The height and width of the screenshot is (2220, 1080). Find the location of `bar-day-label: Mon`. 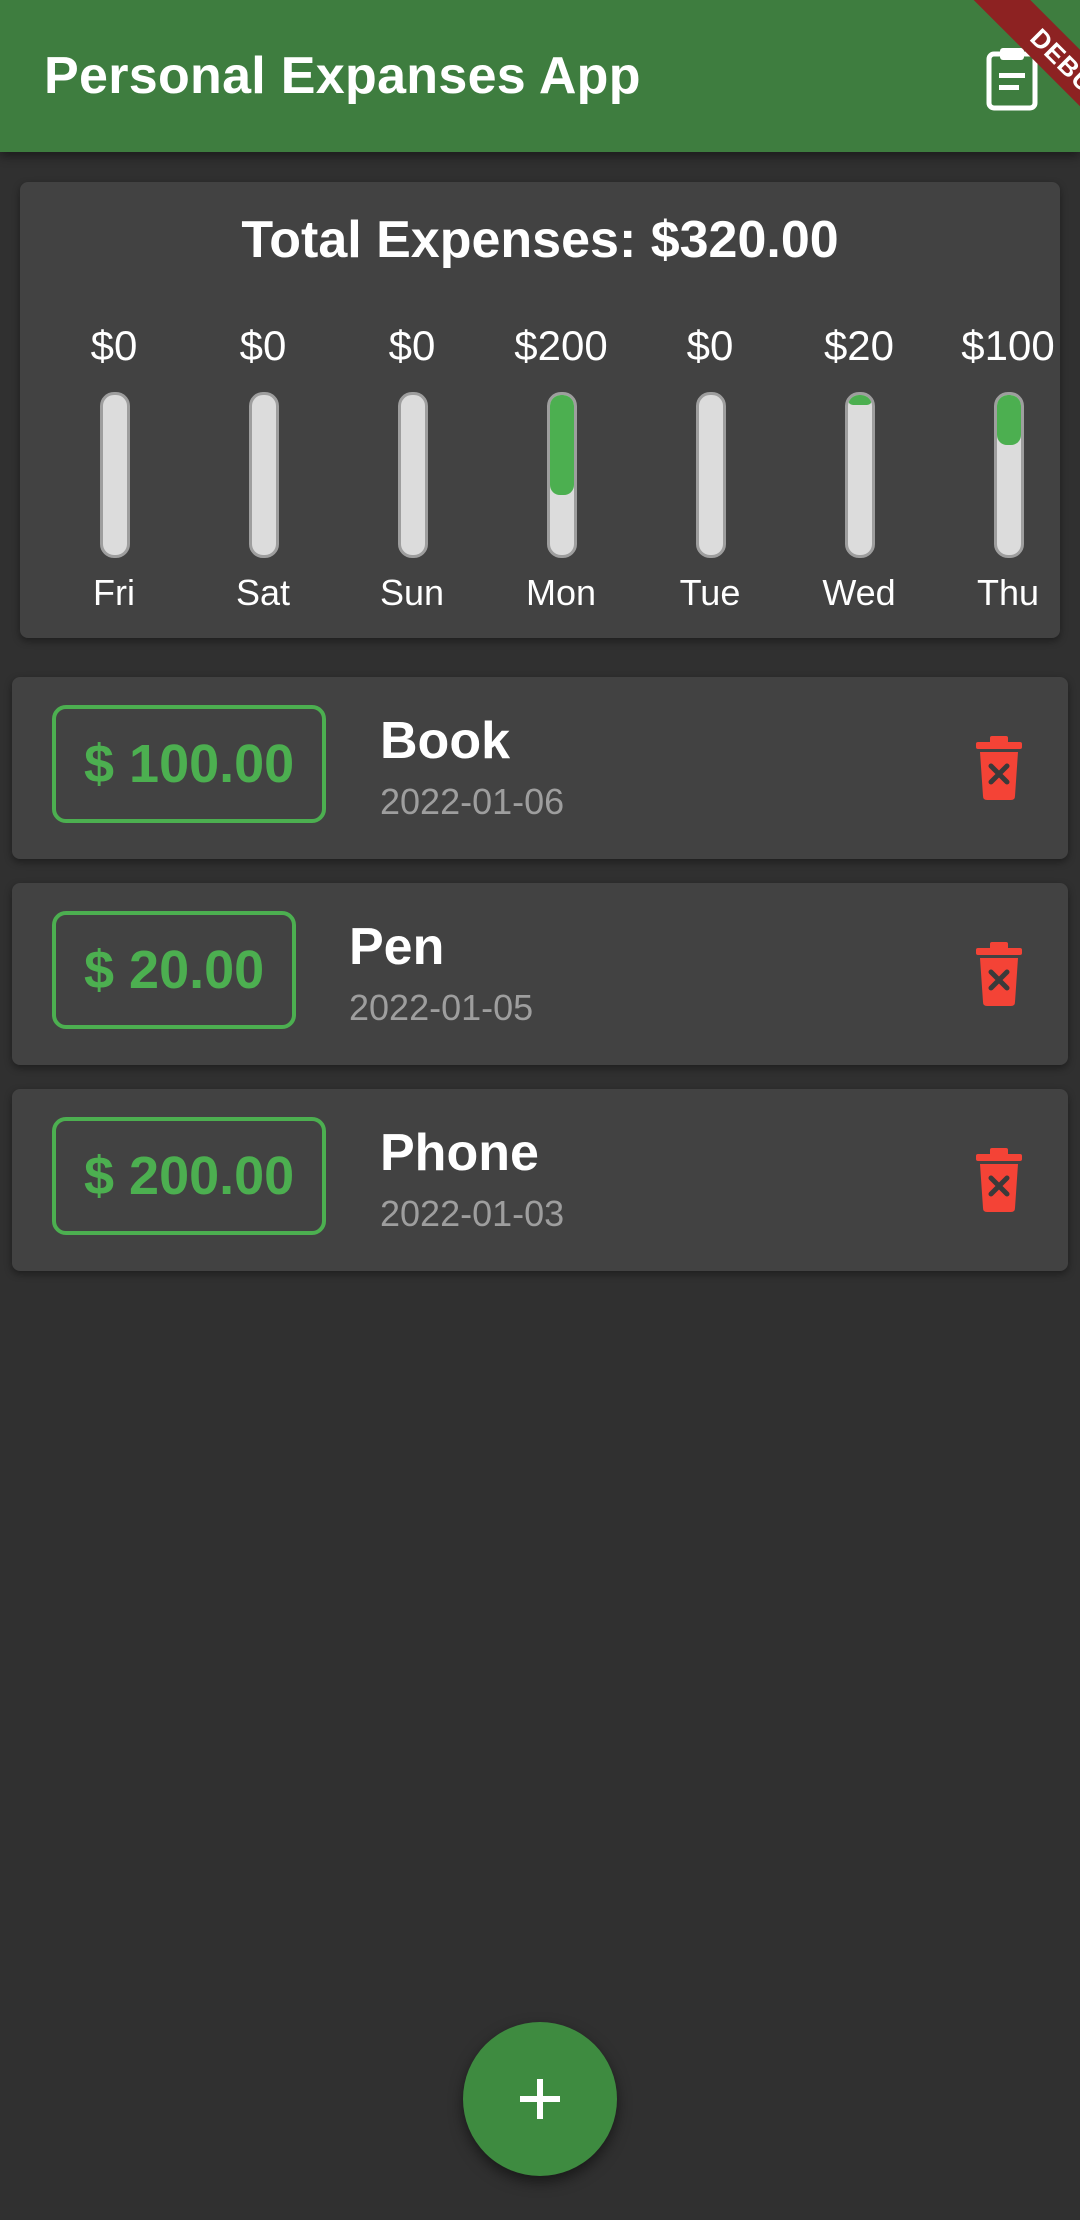

bar-day-label: Mon is located at coordinates (561, 592).